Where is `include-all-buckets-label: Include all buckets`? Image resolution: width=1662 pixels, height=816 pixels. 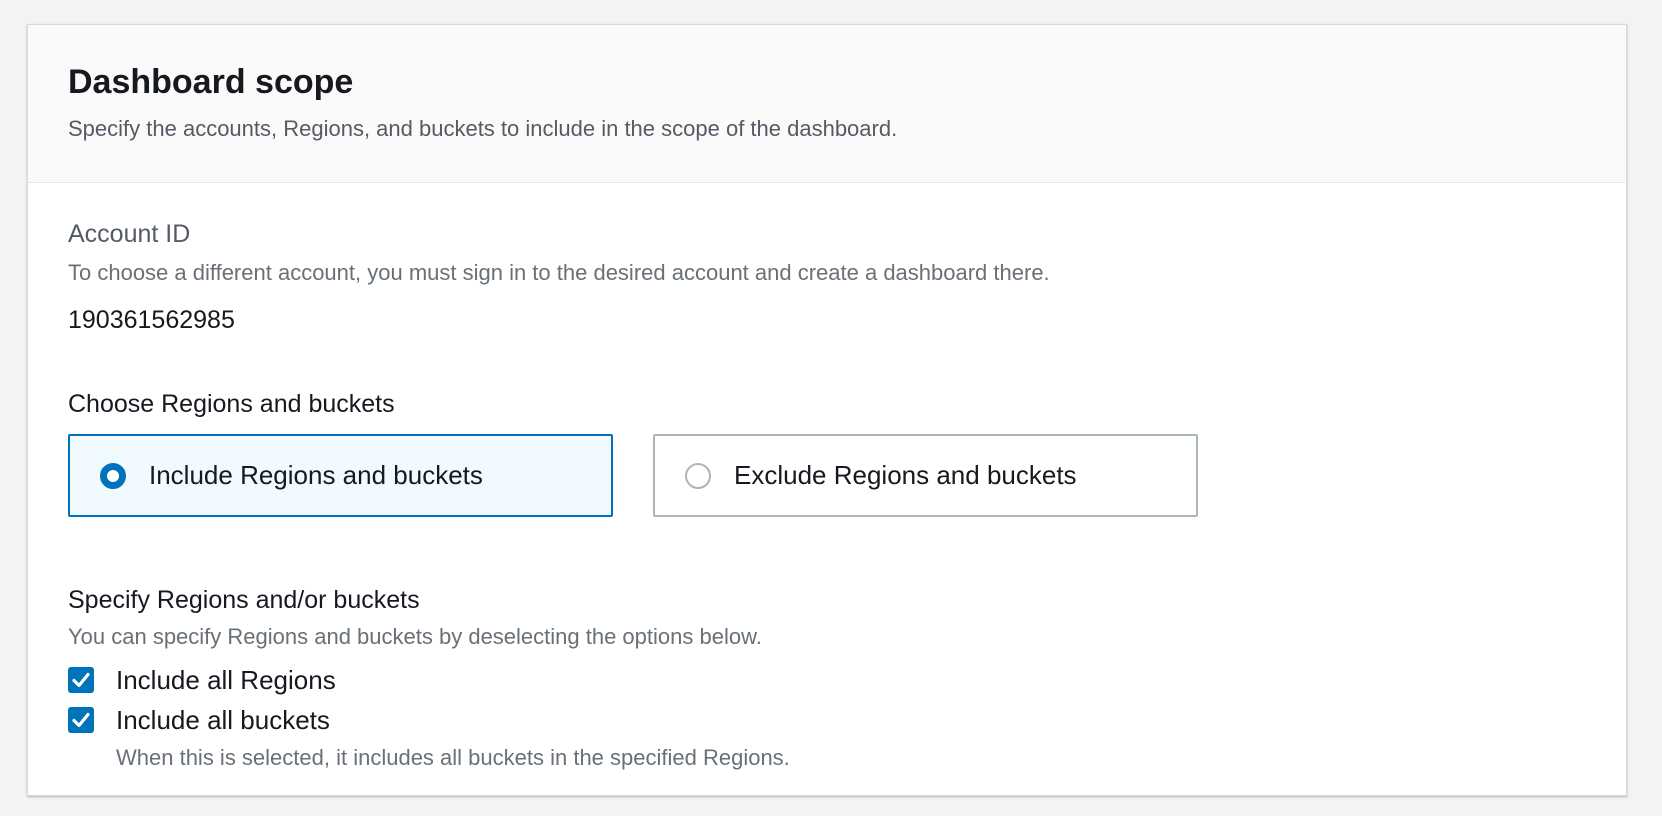 include-all-buckets-label: Include all buckets is located at coordinates (223, 720).